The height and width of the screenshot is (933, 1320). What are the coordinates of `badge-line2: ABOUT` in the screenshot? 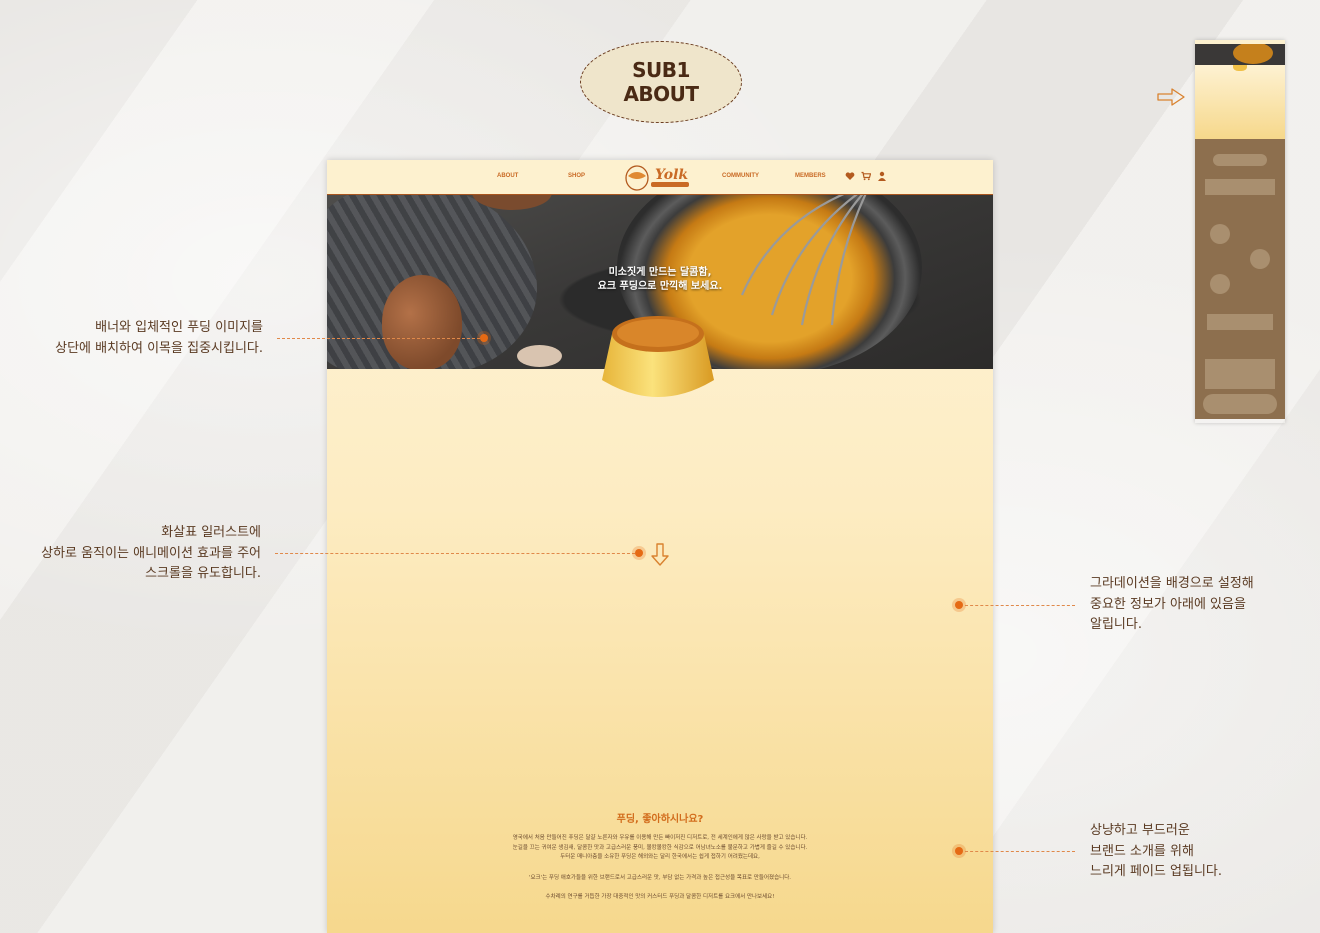 It's located at (661, 94).